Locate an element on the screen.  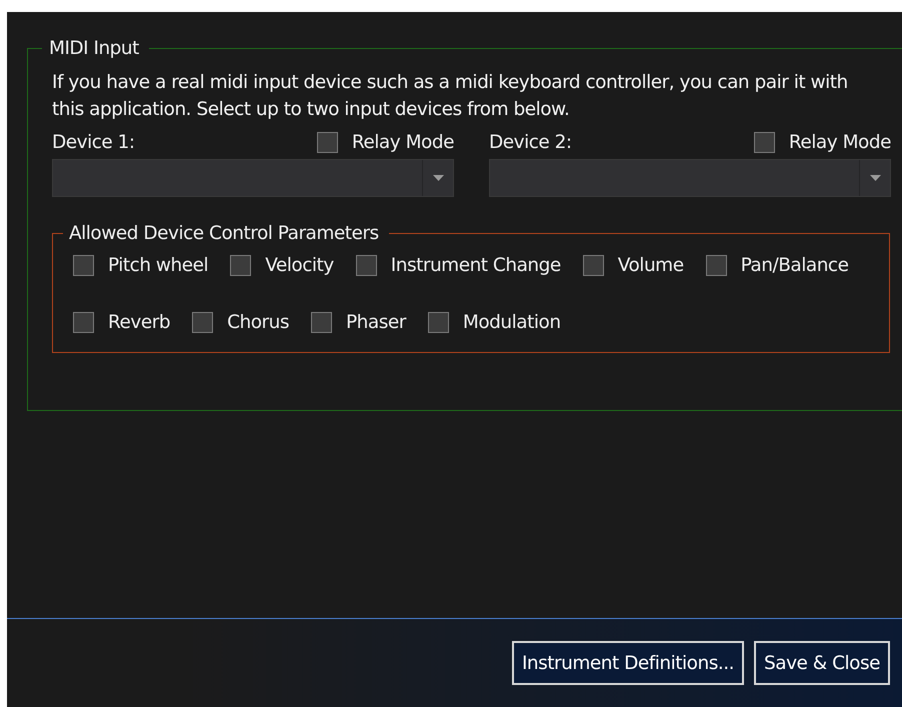
parameters-title: Allowed Device Control Parameters is located at coordinates (224, 233).